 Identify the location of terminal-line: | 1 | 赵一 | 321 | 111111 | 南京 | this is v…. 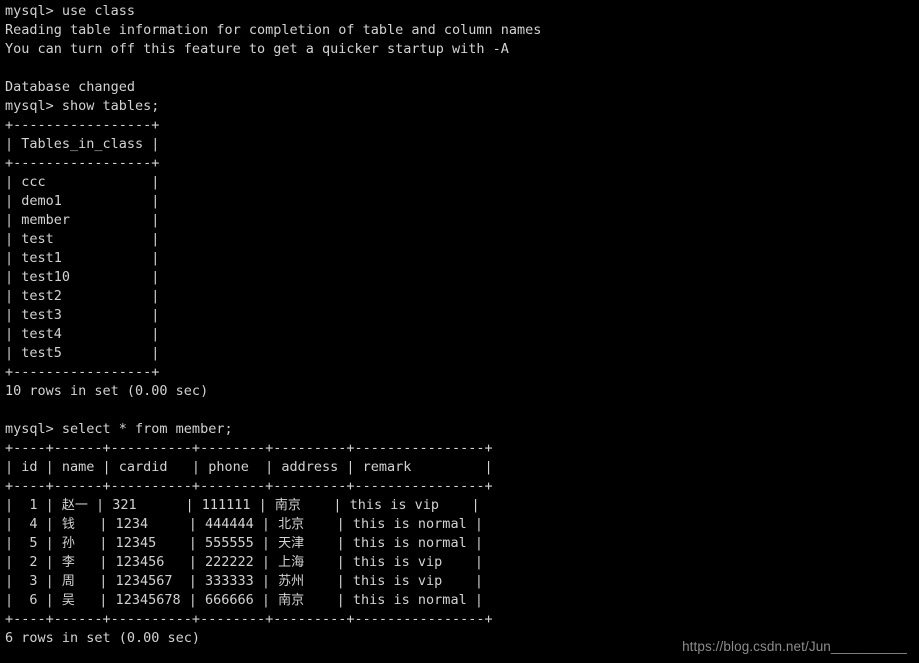
(242, 505).